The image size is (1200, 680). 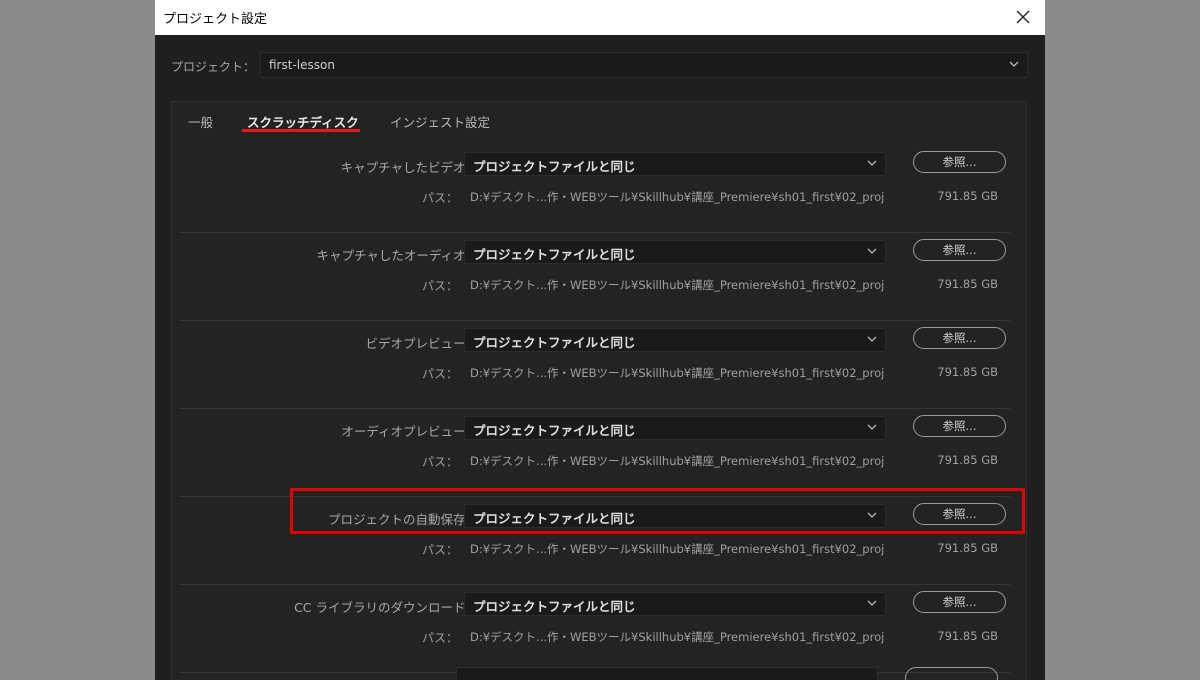 I want to click on row-label: CC ライブラリのダウンロード：, so click(x=386, y=607).